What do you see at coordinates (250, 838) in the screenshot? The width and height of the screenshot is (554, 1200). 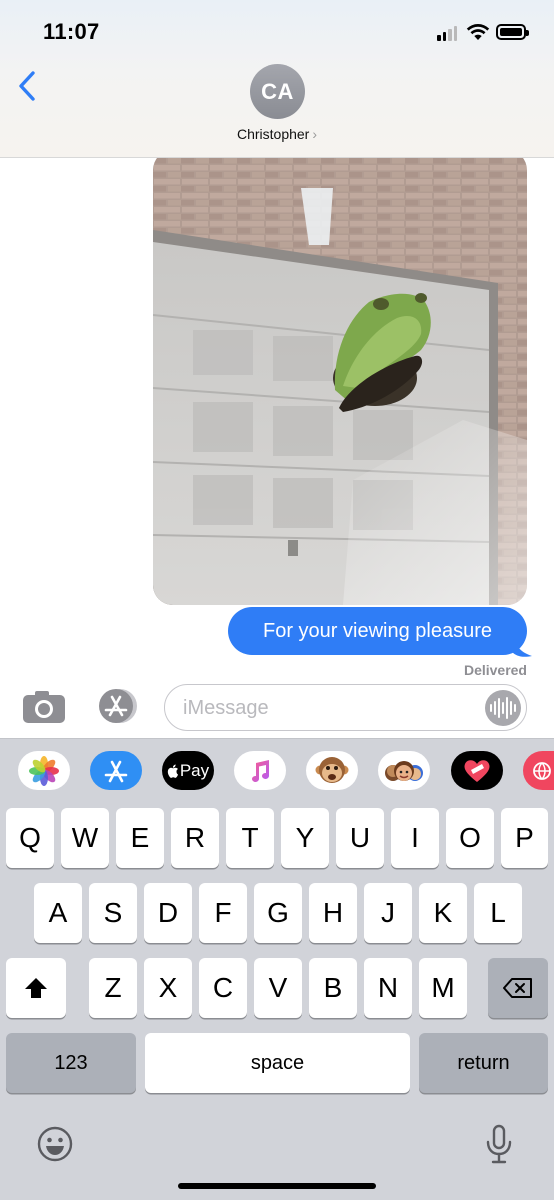 I see `key-t: T` at bounding box center [250, 838].